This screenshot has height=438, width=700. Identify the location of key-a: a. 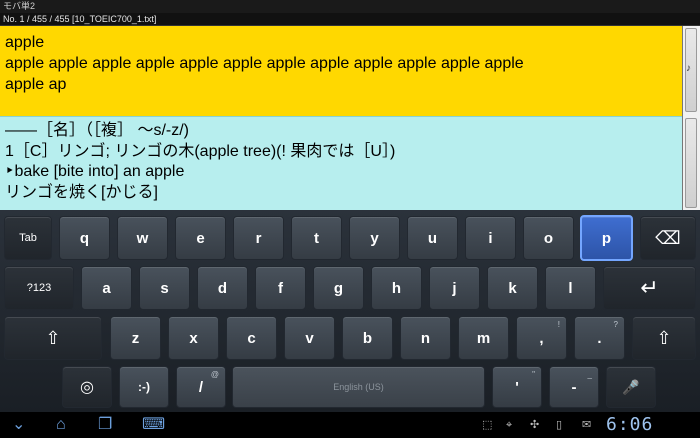
(106, 288).